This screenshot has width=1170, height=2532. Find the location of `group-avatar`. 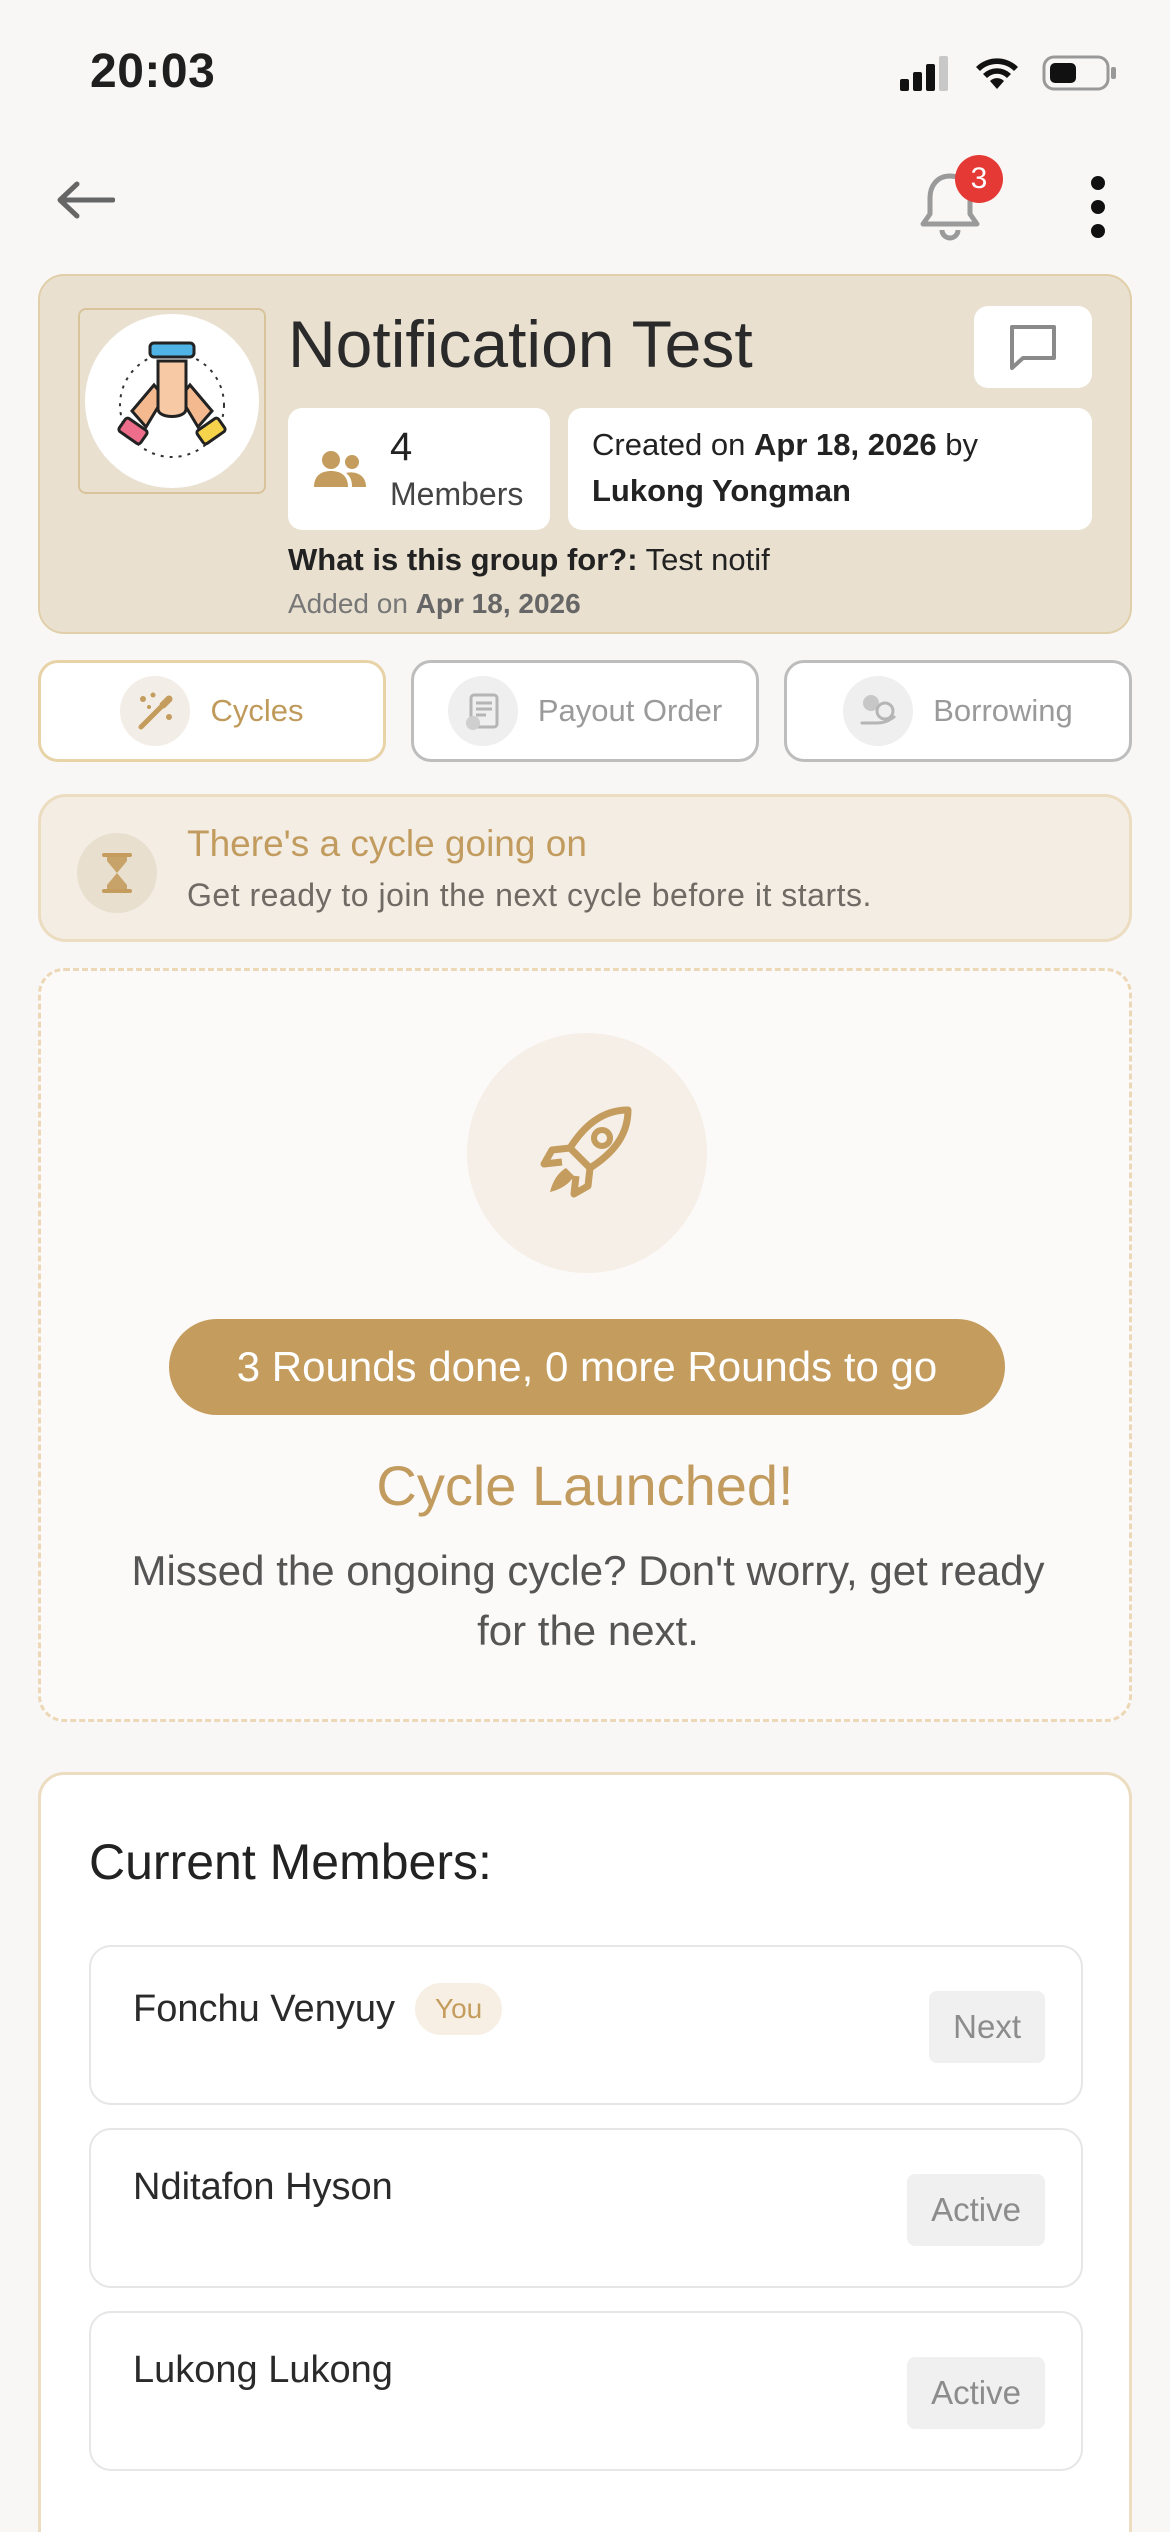

group-avatar is located at coordinates (172, 401).